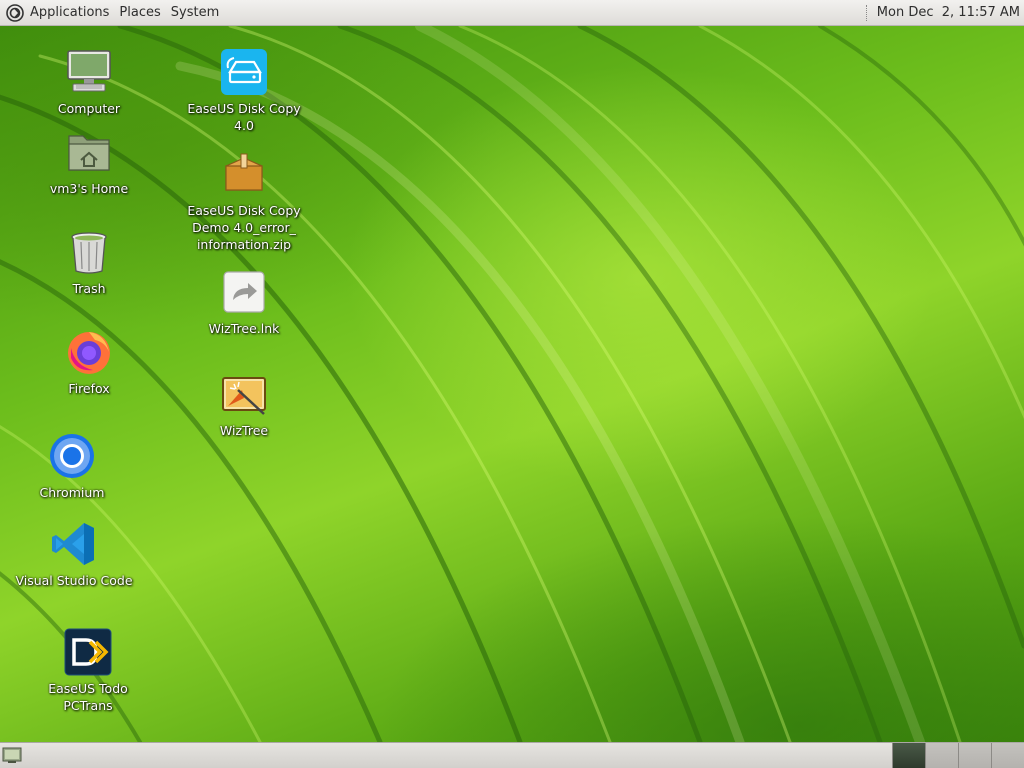  Describe the element at coordinates (244, 117) in the screenshot. I see `icon-label: EaseUS Disk Copy 4.0` at that location.